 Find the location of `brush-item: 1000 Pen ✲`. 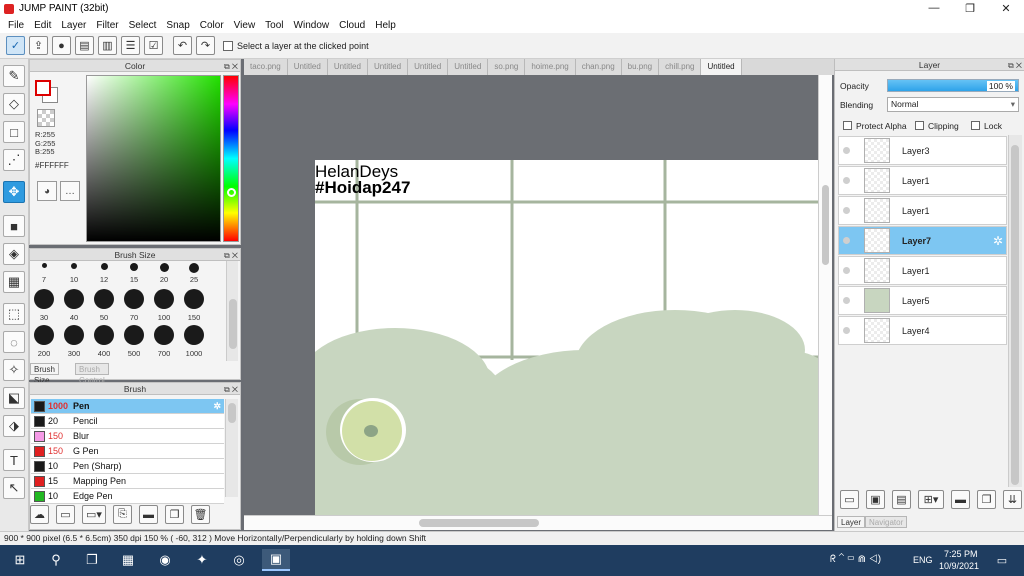

brush-item: 1000 Pen ✲ is located at coordinates (127, 406).